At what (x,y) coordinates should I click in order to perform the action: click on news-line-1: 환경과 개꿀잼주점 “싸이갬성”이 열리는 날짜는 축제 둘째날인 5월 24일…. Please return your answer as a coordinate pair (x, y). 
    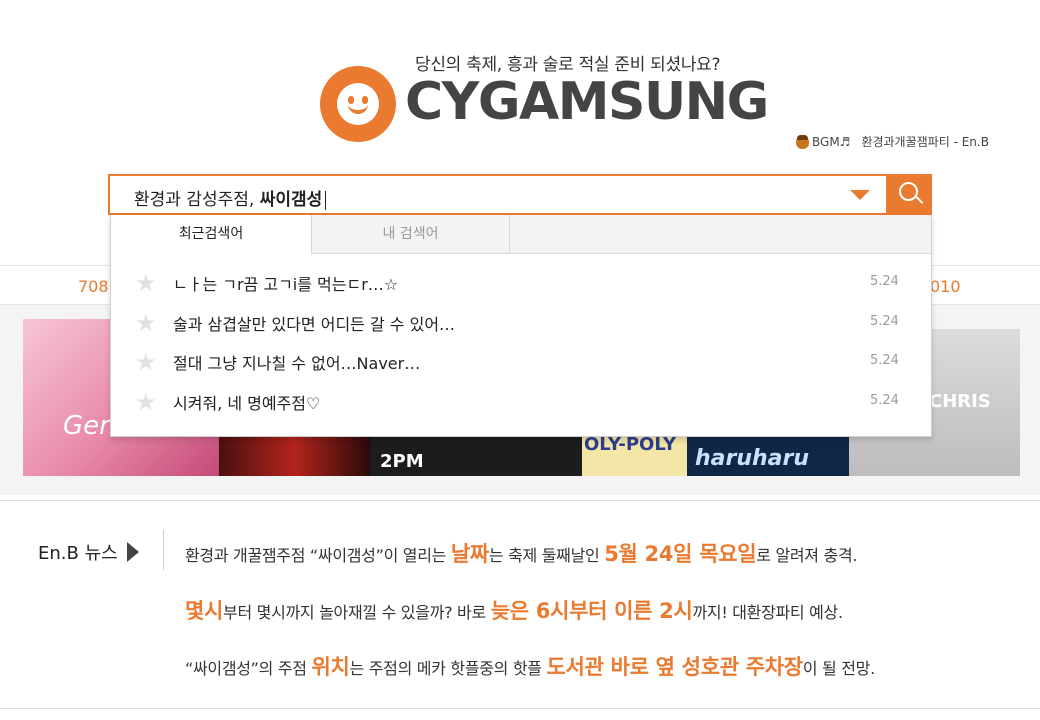
    Looking at the image, I should click on (521, 554).